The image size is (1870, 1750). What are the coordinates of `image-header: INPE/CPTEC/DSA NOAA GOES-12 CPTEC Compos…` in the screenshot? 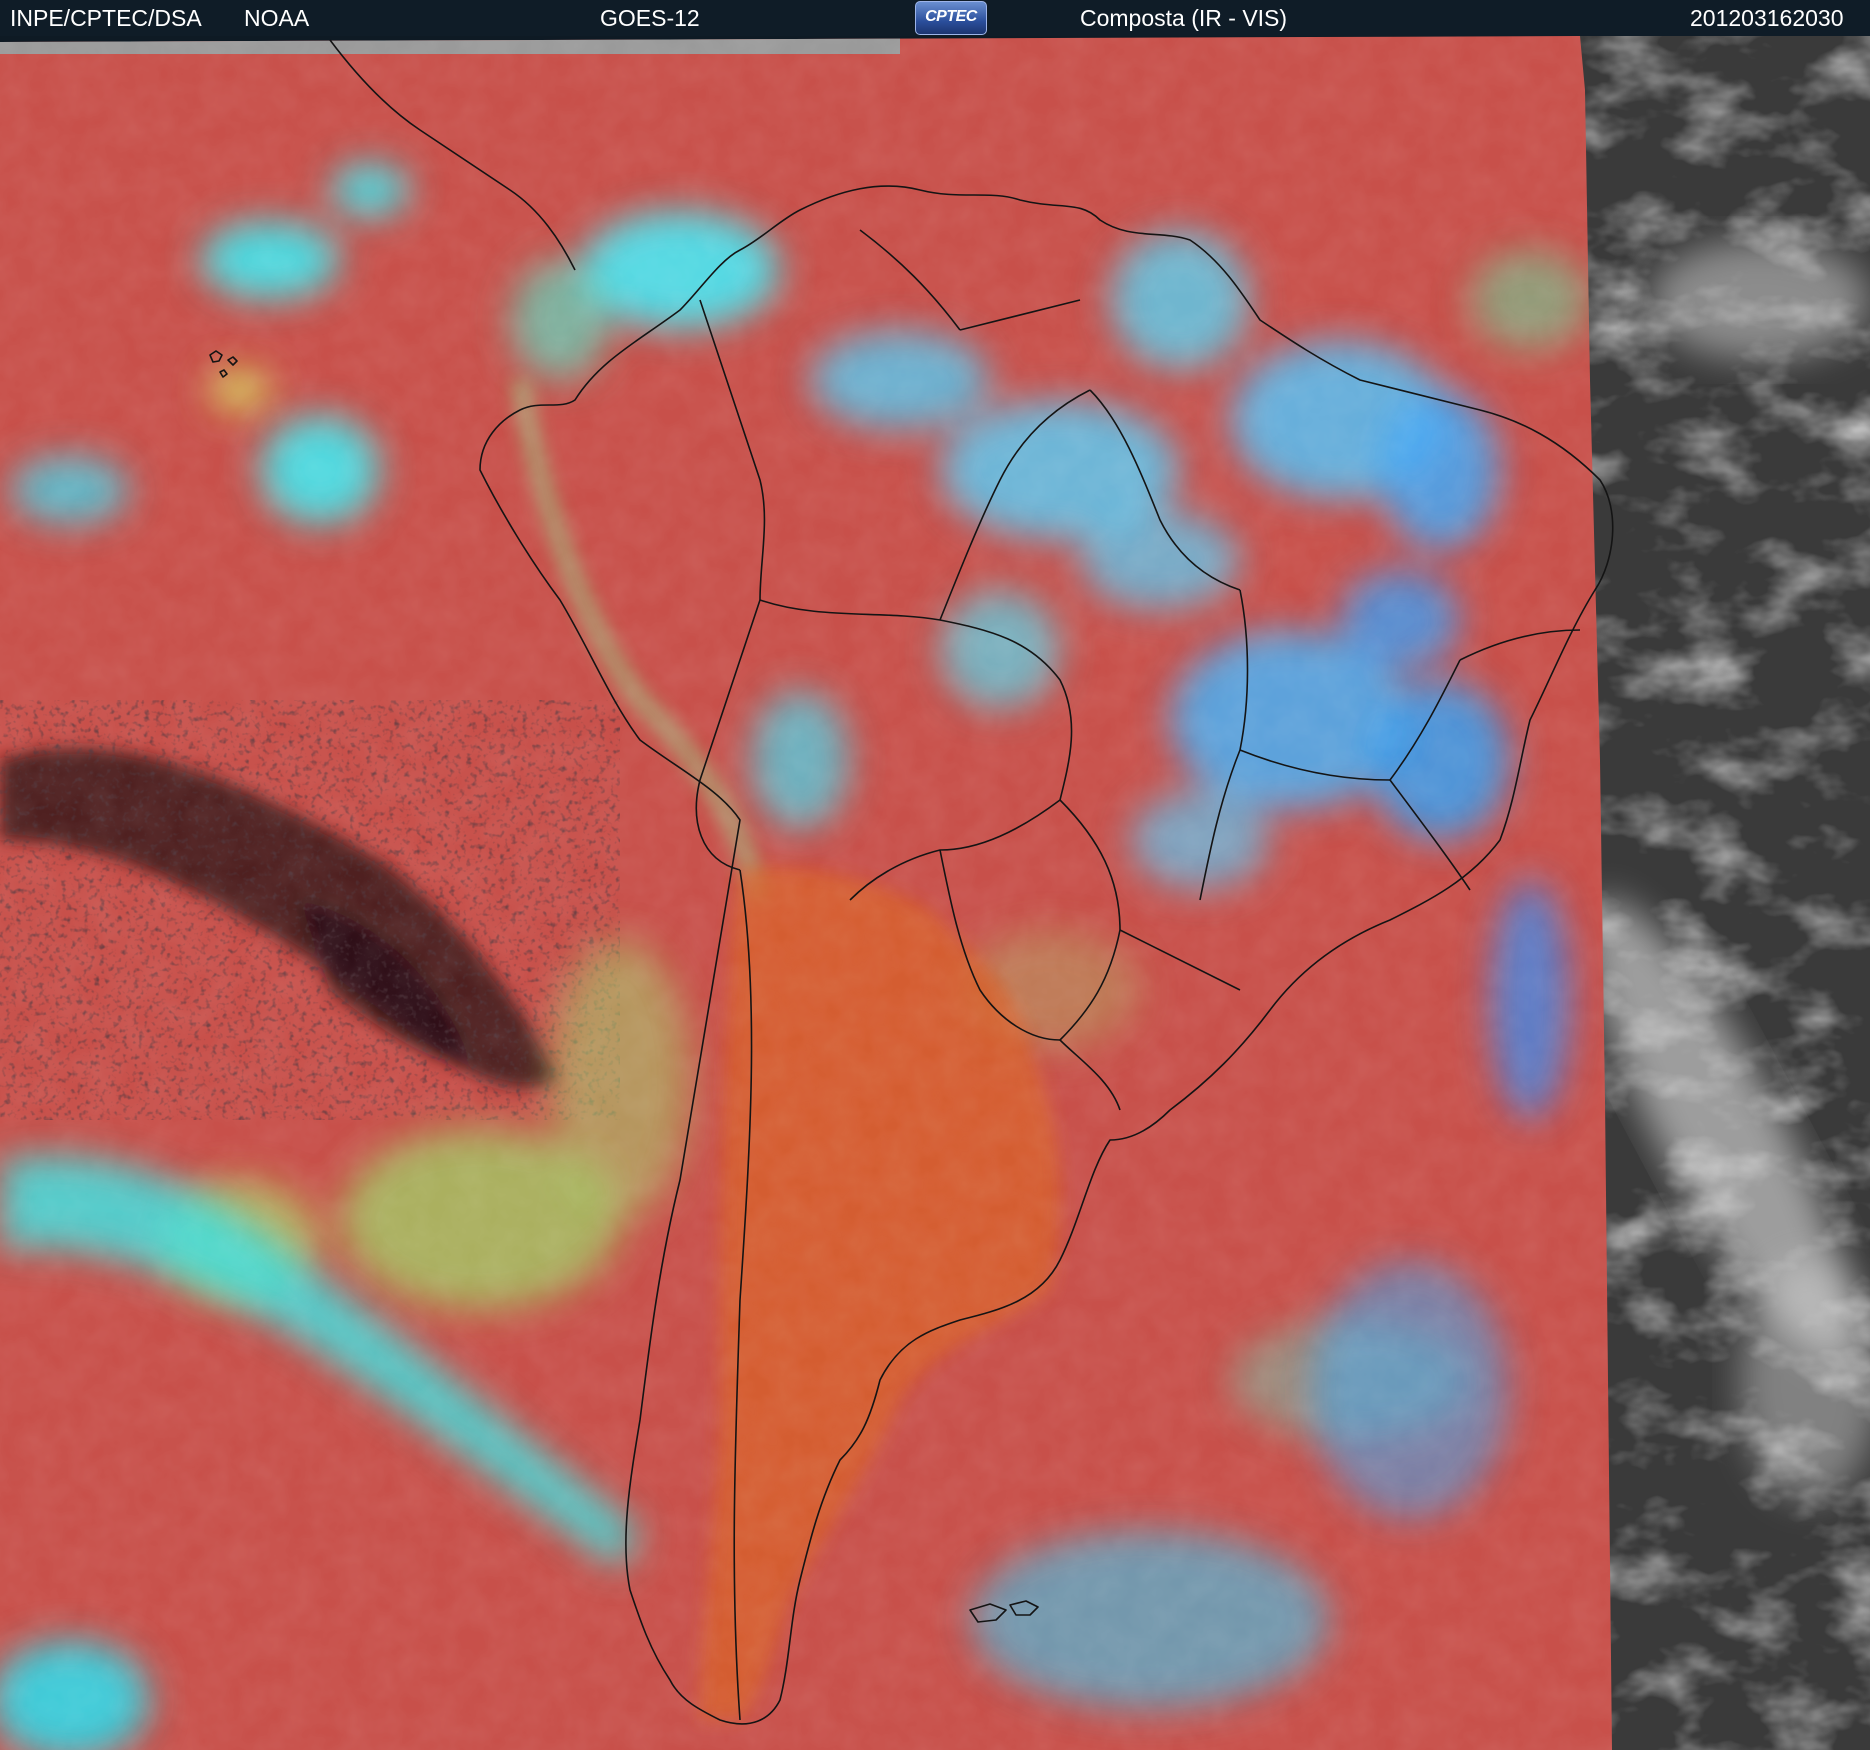 It's located at (935, 18).